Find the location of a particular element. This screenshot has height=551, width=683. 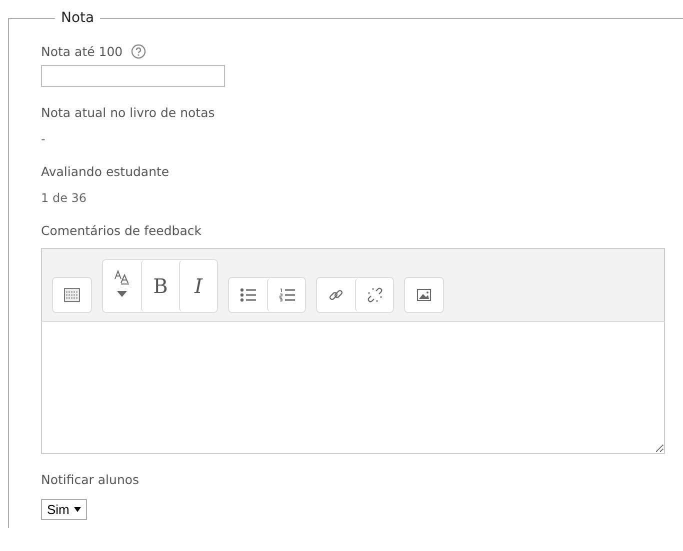

field-label: Nota atual no livro de notas is located at coordinates (128, 112).